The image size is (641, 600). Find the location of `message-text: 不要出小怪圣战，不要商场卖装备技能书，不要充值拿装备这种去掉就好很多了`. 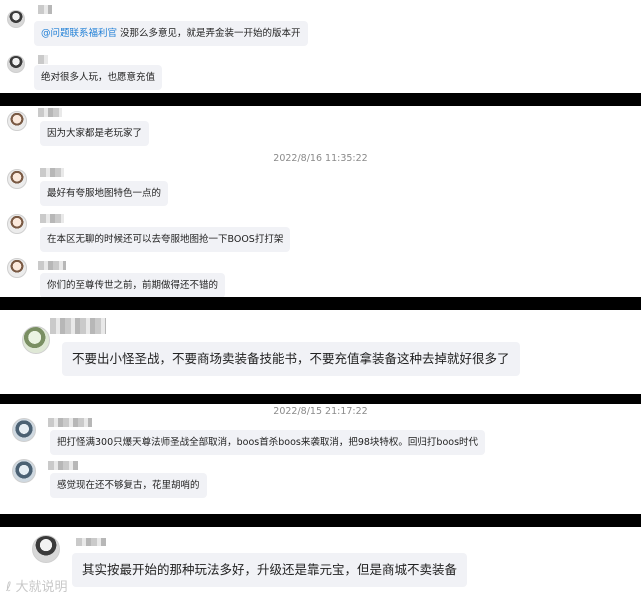

message-text: 不要出小怪圣战，不要商场卖装备技能书，不要充值拿装备这种去掉就好很多了 is located at coordinates (291, 358).